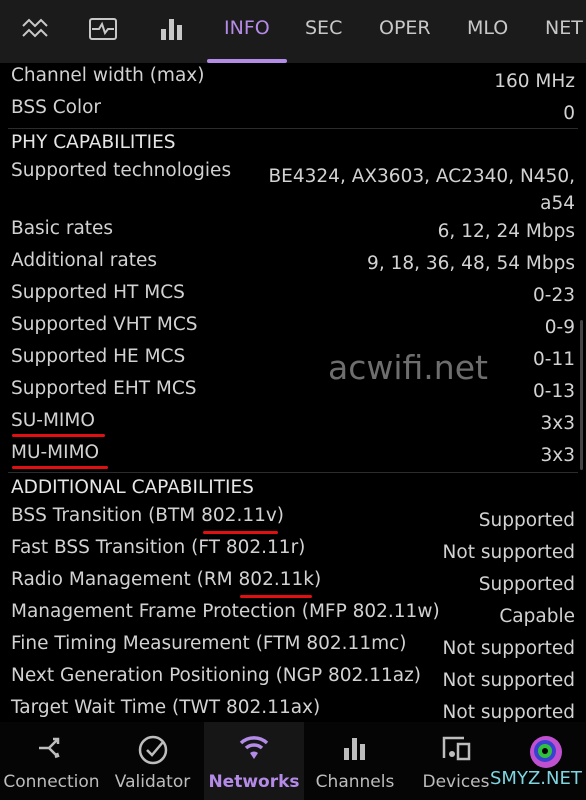  Describe the element at coordinates (103, 29) in the screenshot. I see `monitor-pulse-icon` at that location.